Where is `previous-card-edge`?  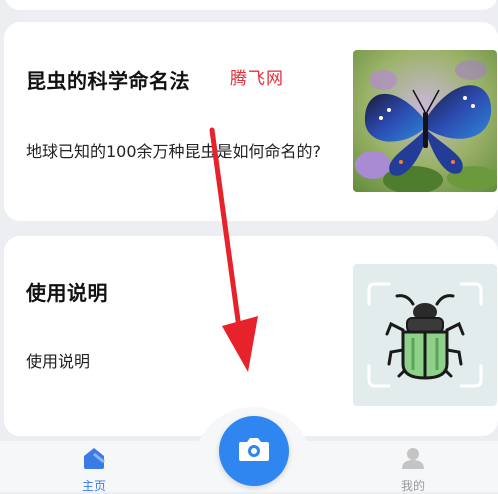
previous-card-edge is located at coordinates (251, 5).